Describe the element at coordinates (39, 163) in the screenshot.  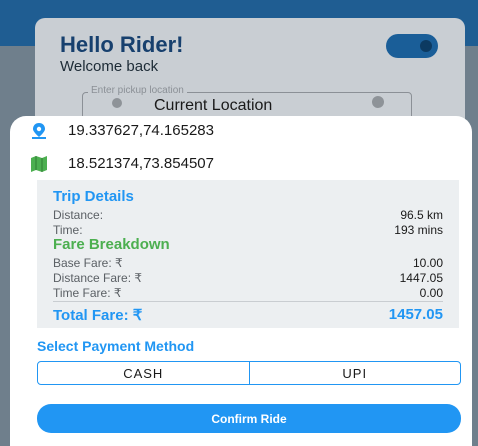
I see `map-icon` at that location.